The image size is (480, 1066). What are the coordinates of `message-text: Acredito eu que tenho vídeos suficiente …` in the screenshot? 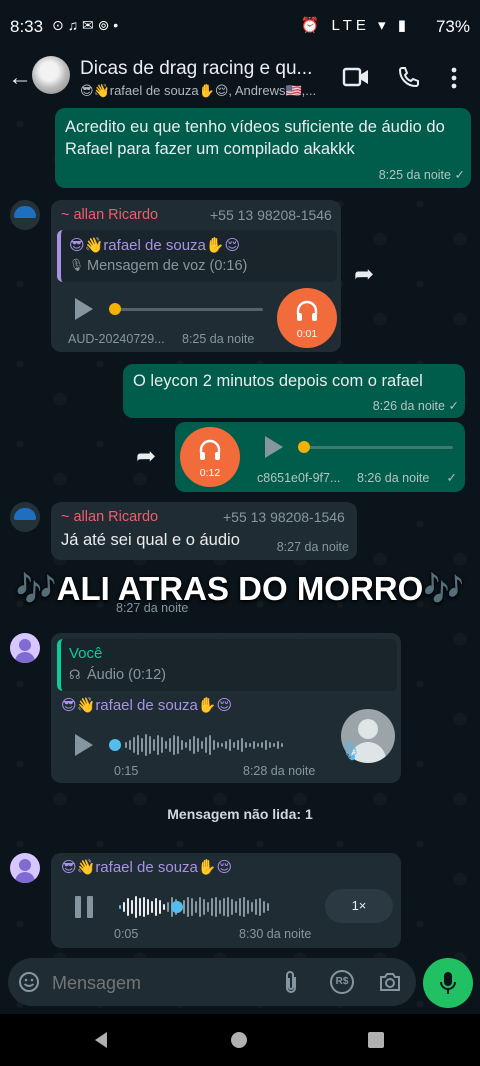 It's located at (255, 138).